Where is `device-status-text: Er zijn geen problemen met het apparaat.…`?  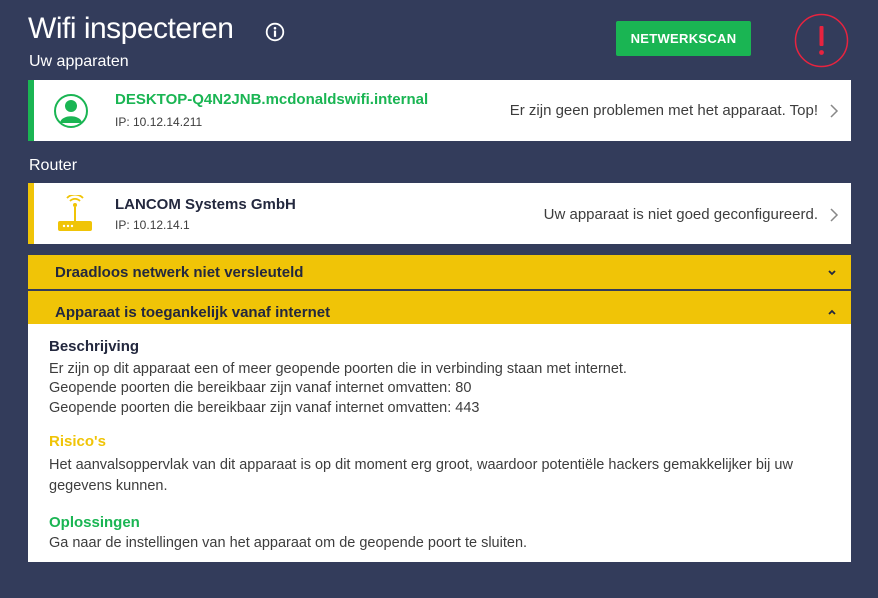 device-status-text: Er zijn geen problemen met het apparaat.… is located at coordinates (663, 110).